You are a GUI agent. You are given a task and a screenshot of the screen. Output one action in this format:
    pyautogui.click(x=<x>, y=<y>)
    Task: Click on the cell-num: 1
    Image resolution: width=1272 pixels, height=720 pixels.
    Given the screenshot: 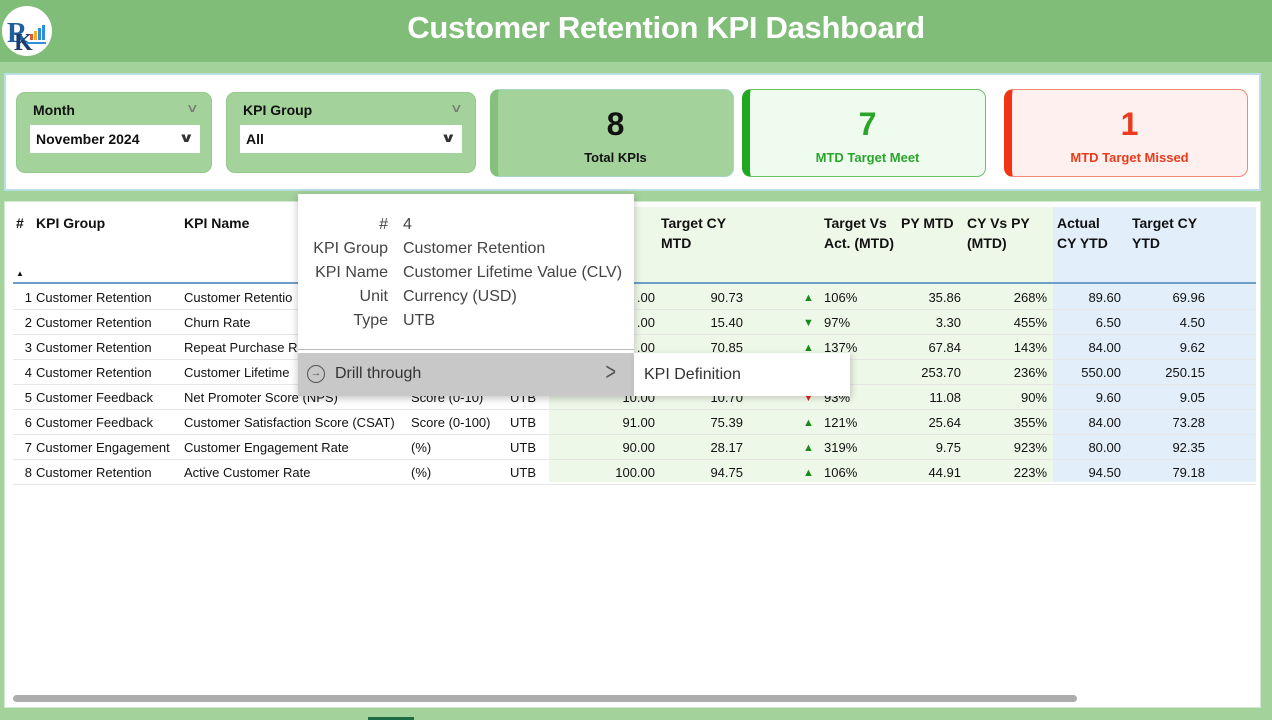 What is the action you would take?
    pyautogui.click(x=28, y=297)
    